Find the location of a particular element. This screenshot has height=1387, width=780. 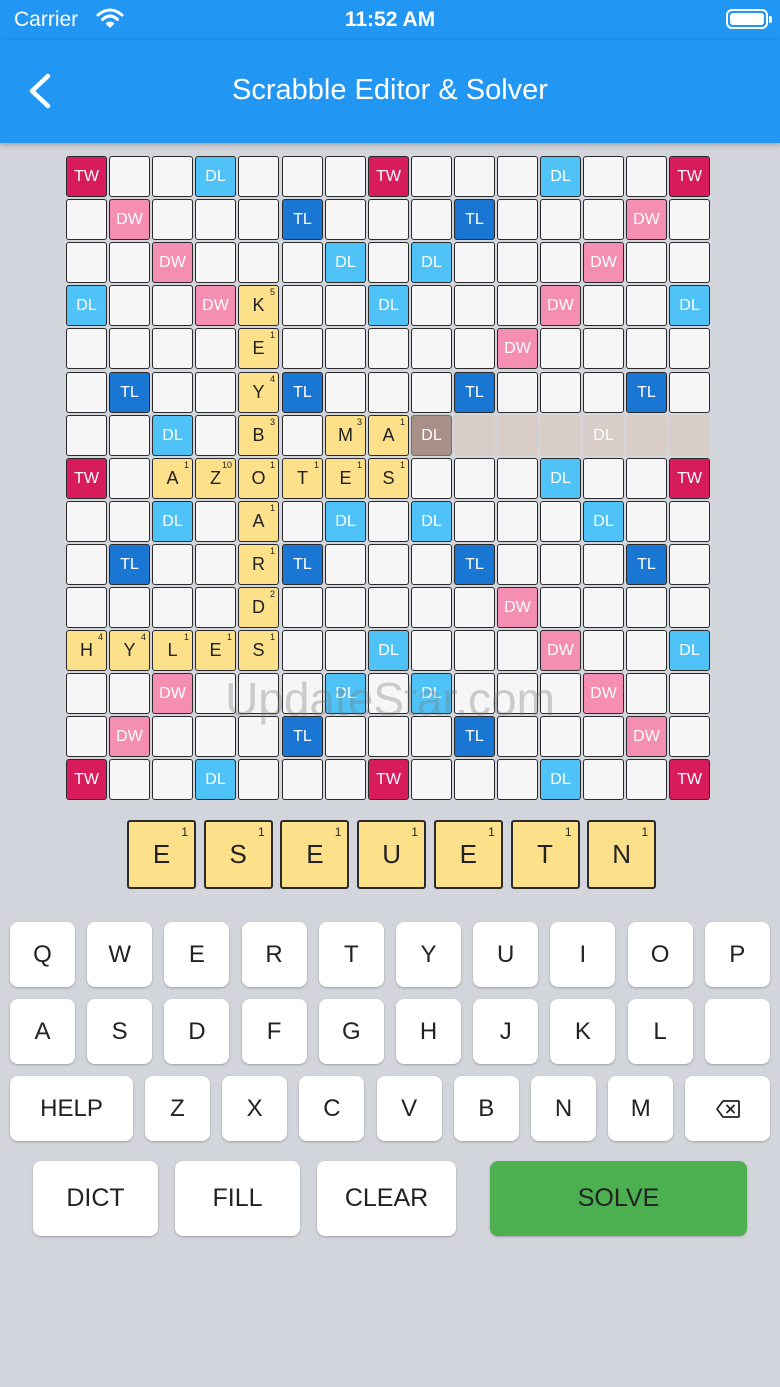

key-y: Y is located at coordinates (428, 954).